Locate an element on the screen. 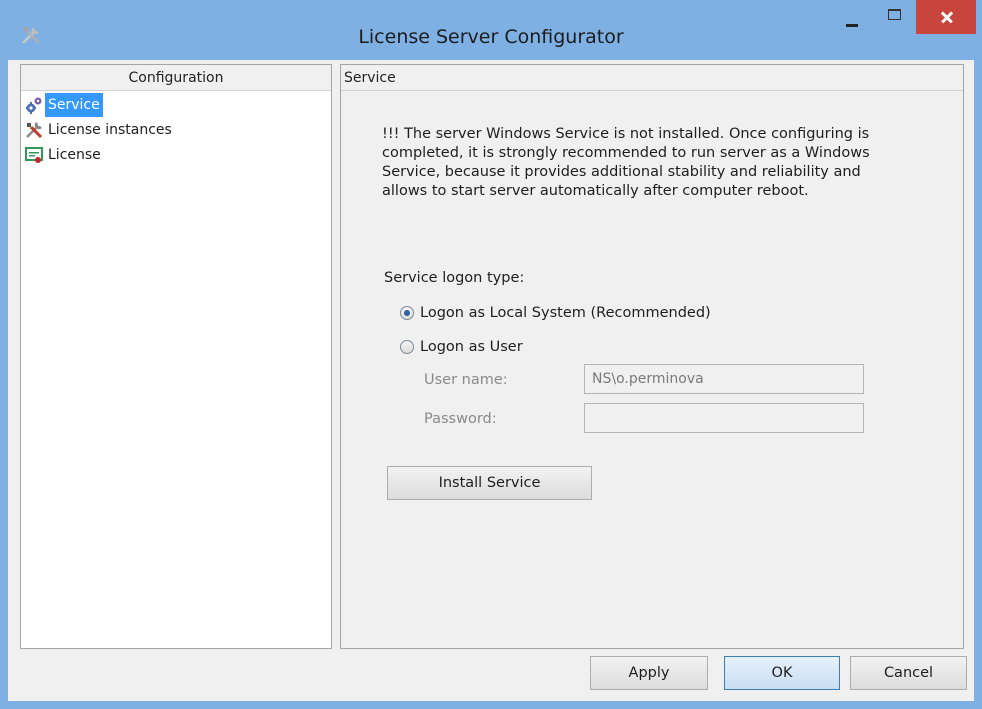  user-name-label: User name: is located at coordinates (466, 380).